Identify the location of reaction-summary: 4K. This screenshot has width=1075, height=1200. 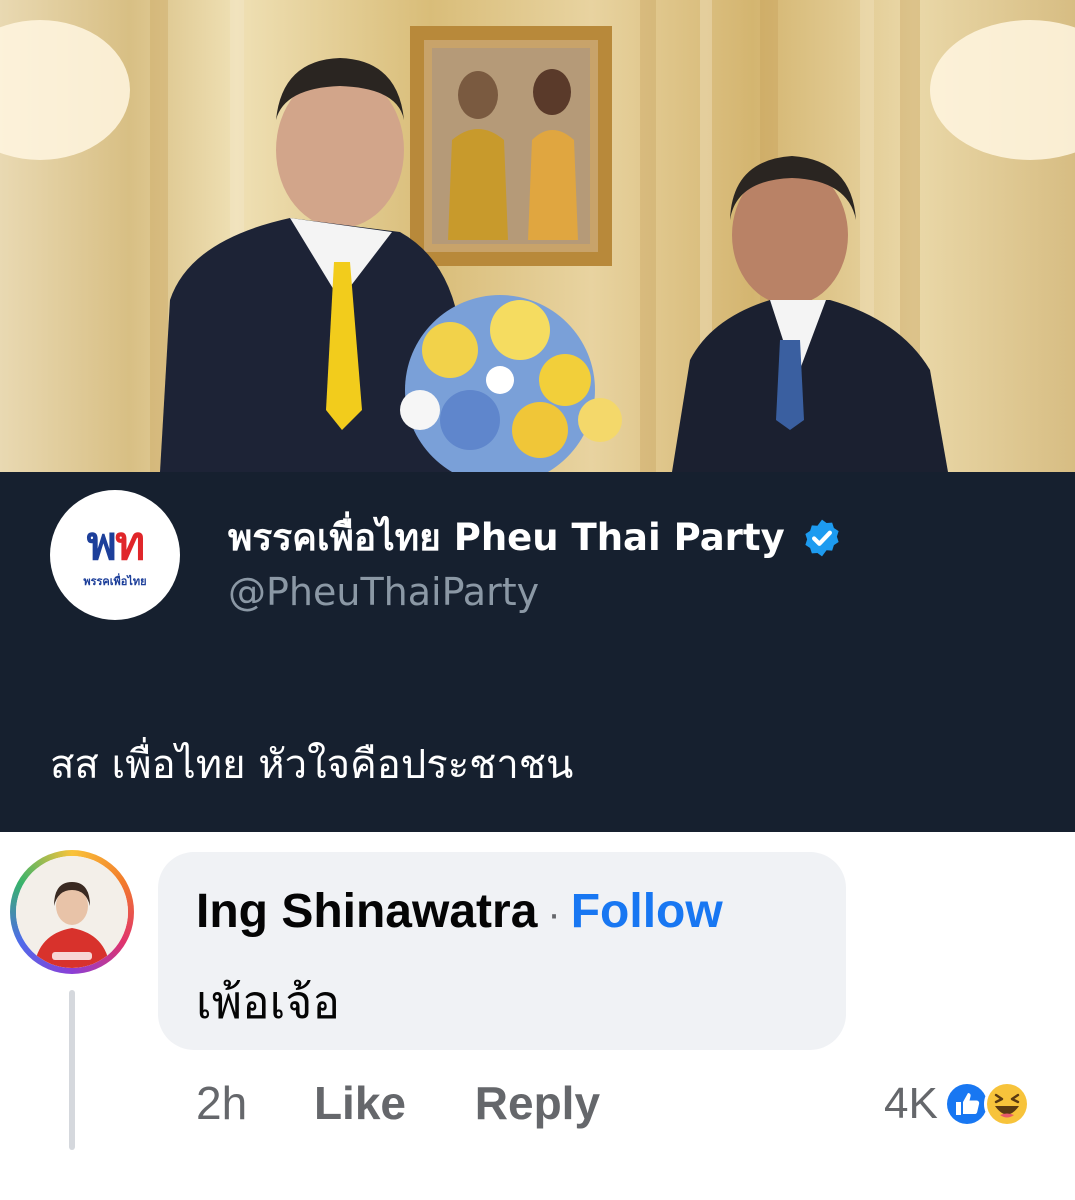
(958, 1104).